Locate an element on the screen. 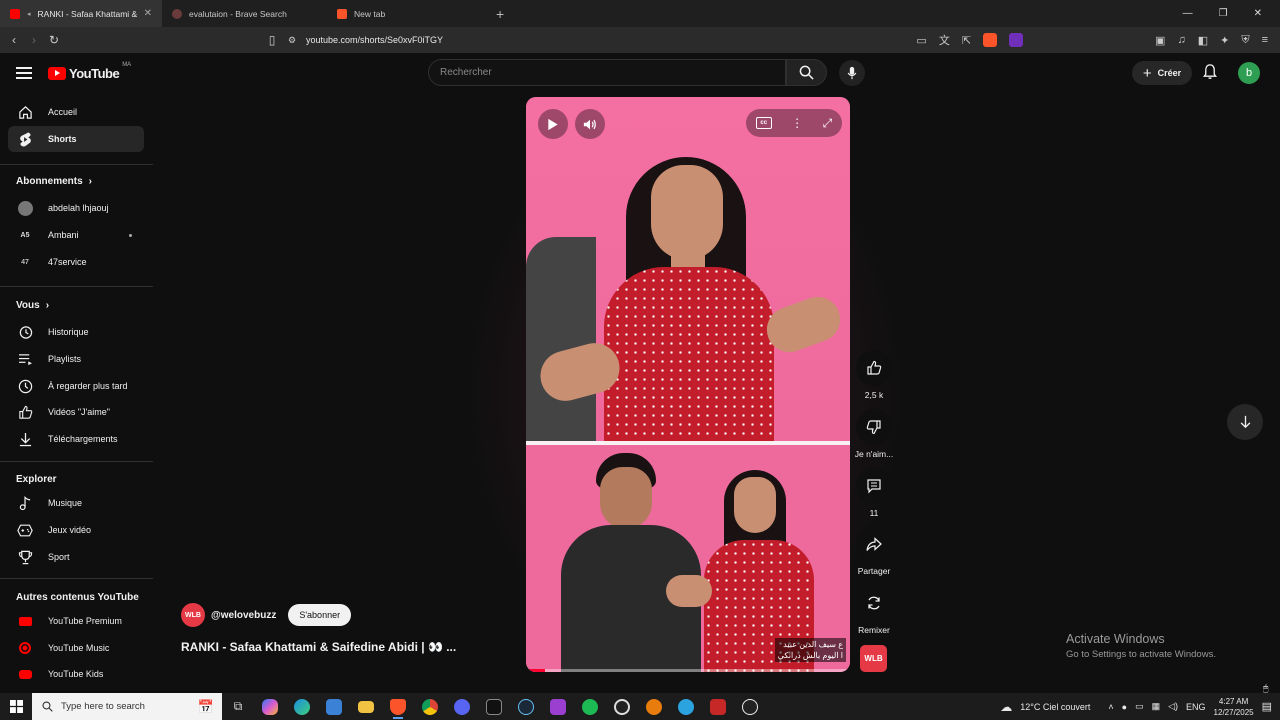 The image size is (1280, 720). taskbar-app-discord is located at coordinates (462, 706).